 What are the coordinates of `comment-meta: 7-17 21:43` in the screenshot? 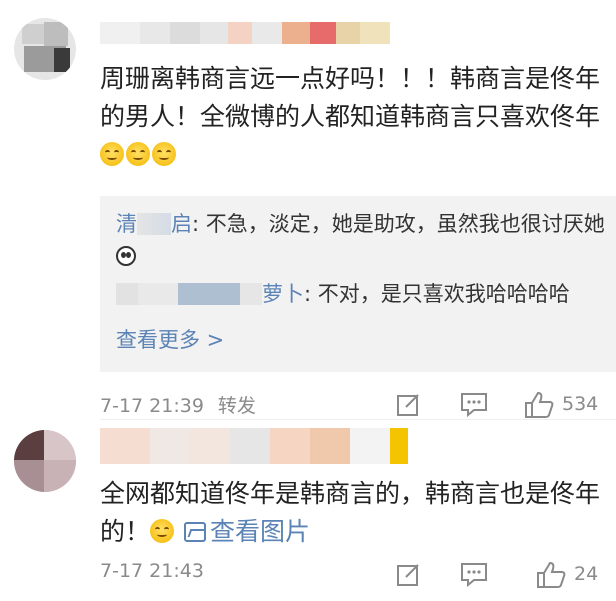 It's located at (152, 571).